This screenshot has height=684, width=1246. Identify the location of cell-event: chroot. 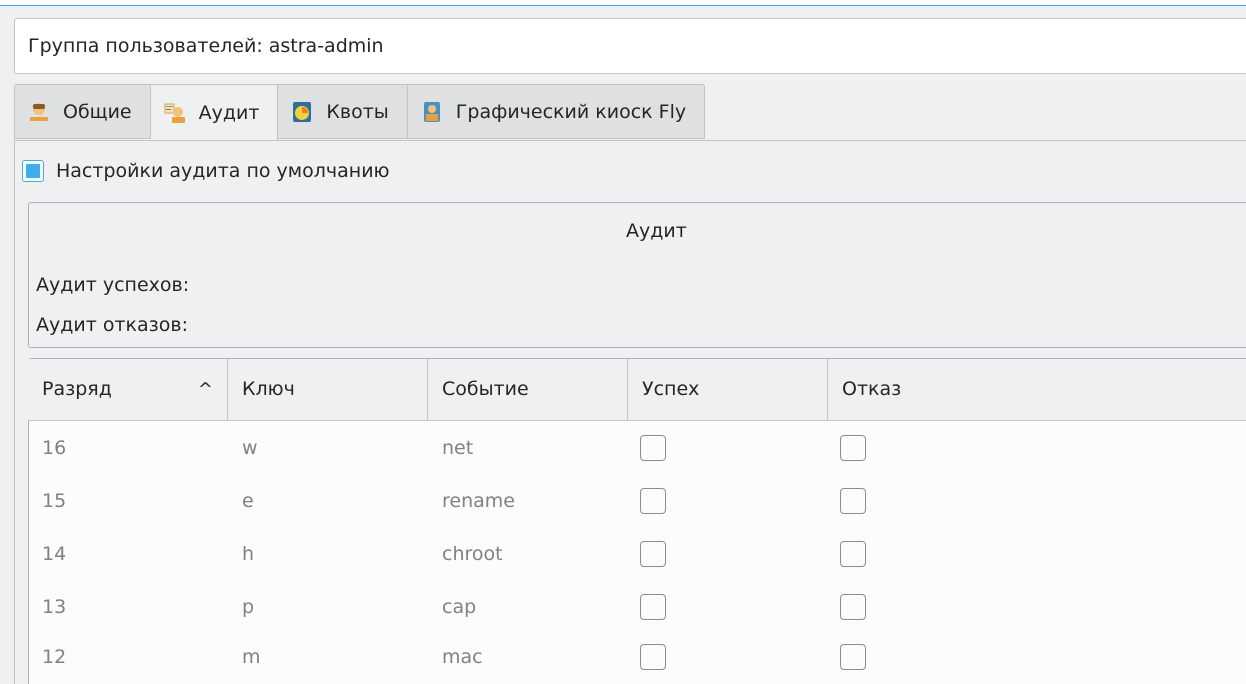
(472, 554).